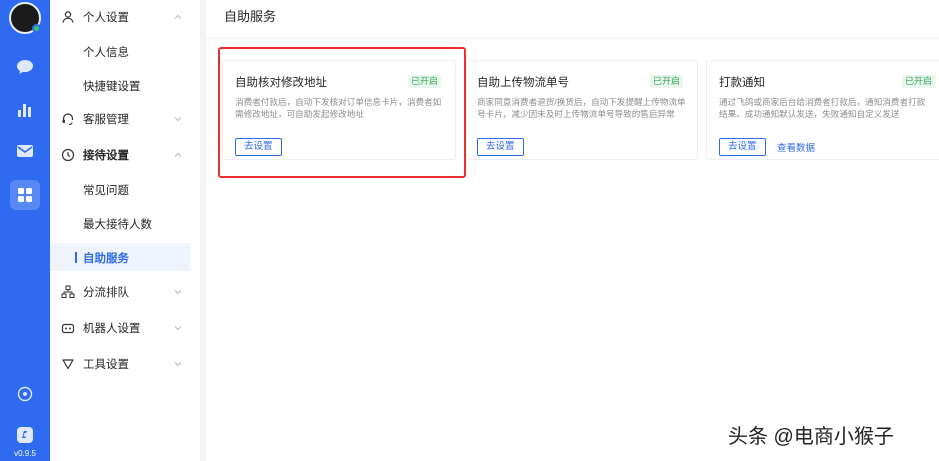 This screenshot has width=939, height=461. I want to click on card-title: 自助上传物流单号, so click(523, 83).